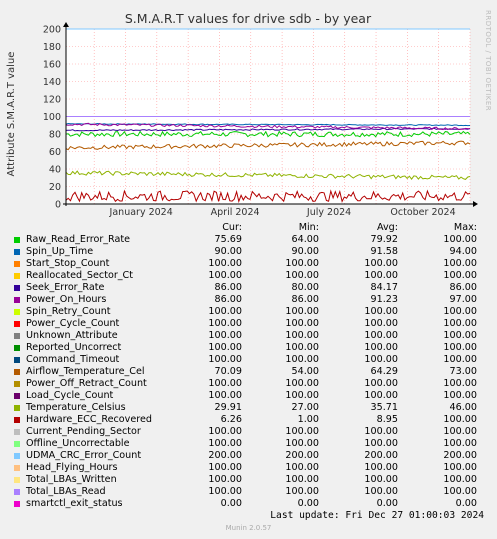  I want to click on series-max-value: 46.00, so click(463, 407).